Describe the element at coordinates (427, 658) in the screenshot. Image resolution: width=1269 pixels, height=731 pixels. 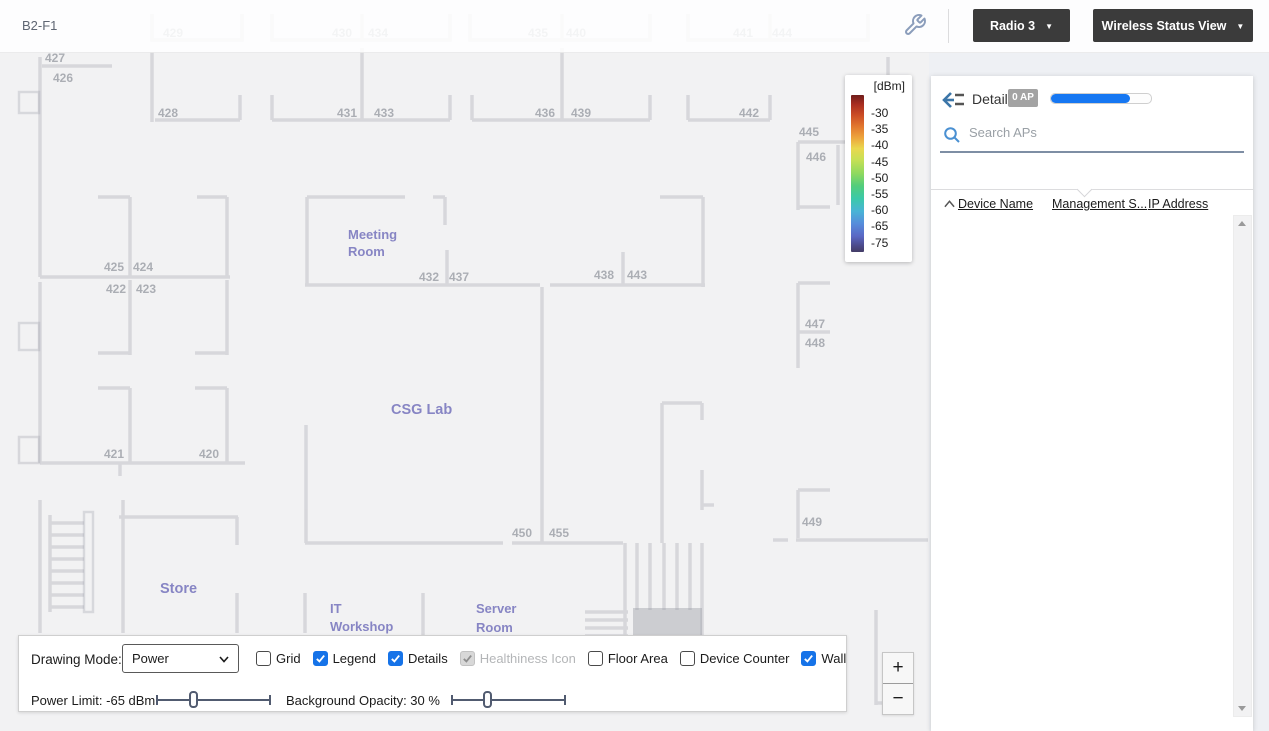
I see `checkbox-label: Details` at that location.